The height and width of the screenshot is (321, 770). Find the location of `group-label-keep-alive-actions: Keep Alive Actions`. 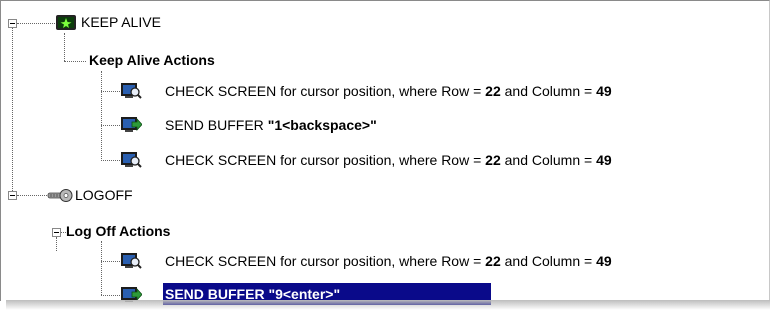

group-label-keep-alive-actions: Keep Alive Actions is located at coordinates (152, 60).